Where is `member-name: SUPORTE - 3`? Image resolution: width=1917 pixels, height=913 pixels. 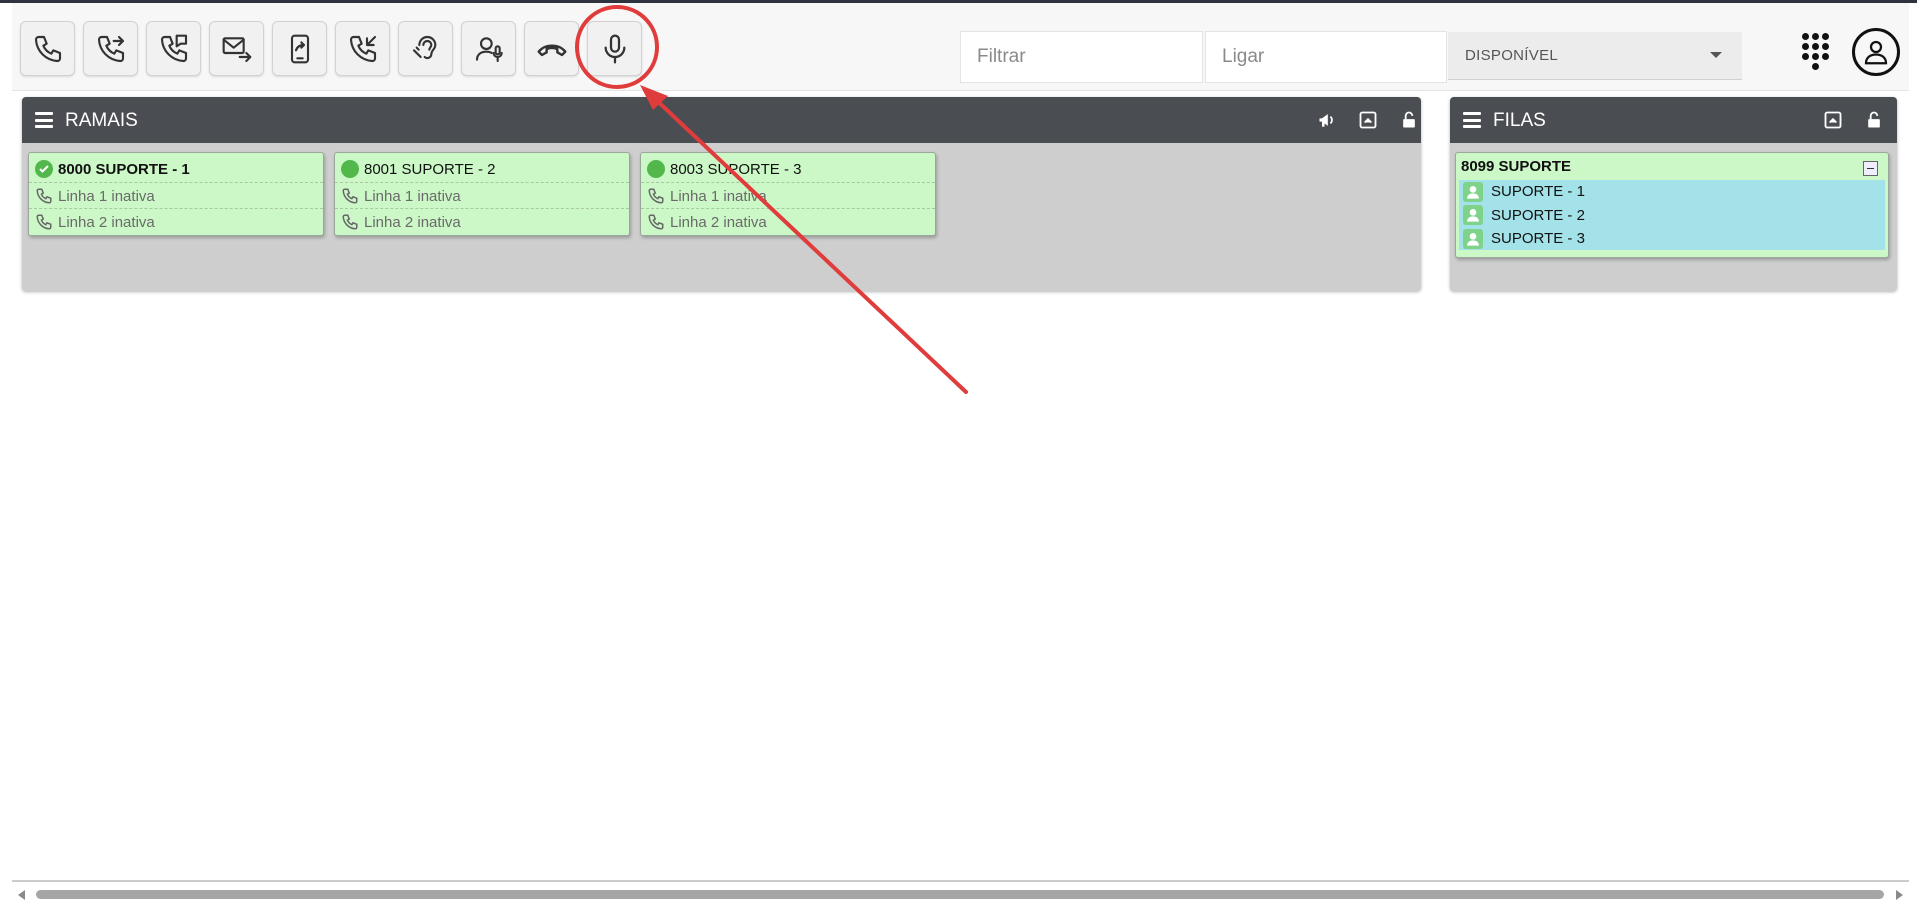 member-name: SUPORTE - 3 is located at coordinates (1538, 239).